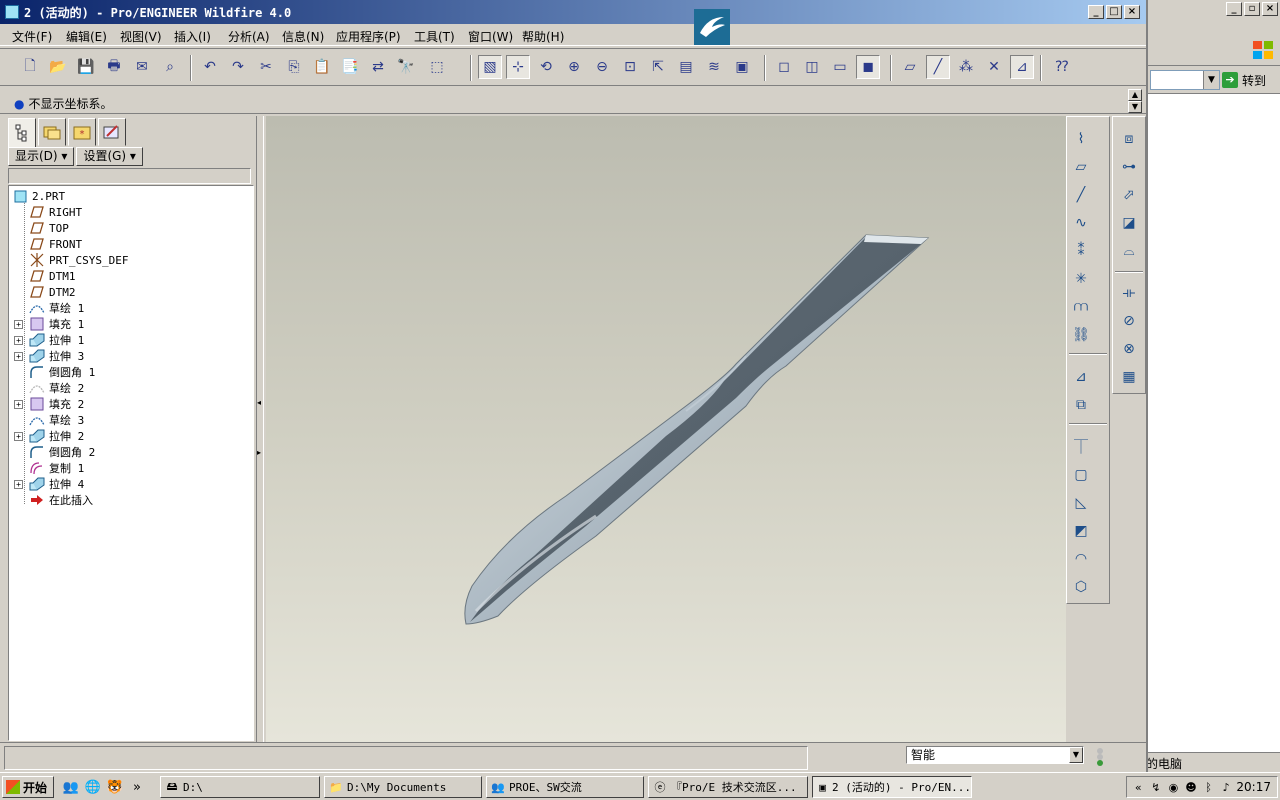 The width and height of the screenshot is (1280, 800). Describe the element at coordinates (322, 67) in the screenshot. I see `paste-icon: 📋` at that location.